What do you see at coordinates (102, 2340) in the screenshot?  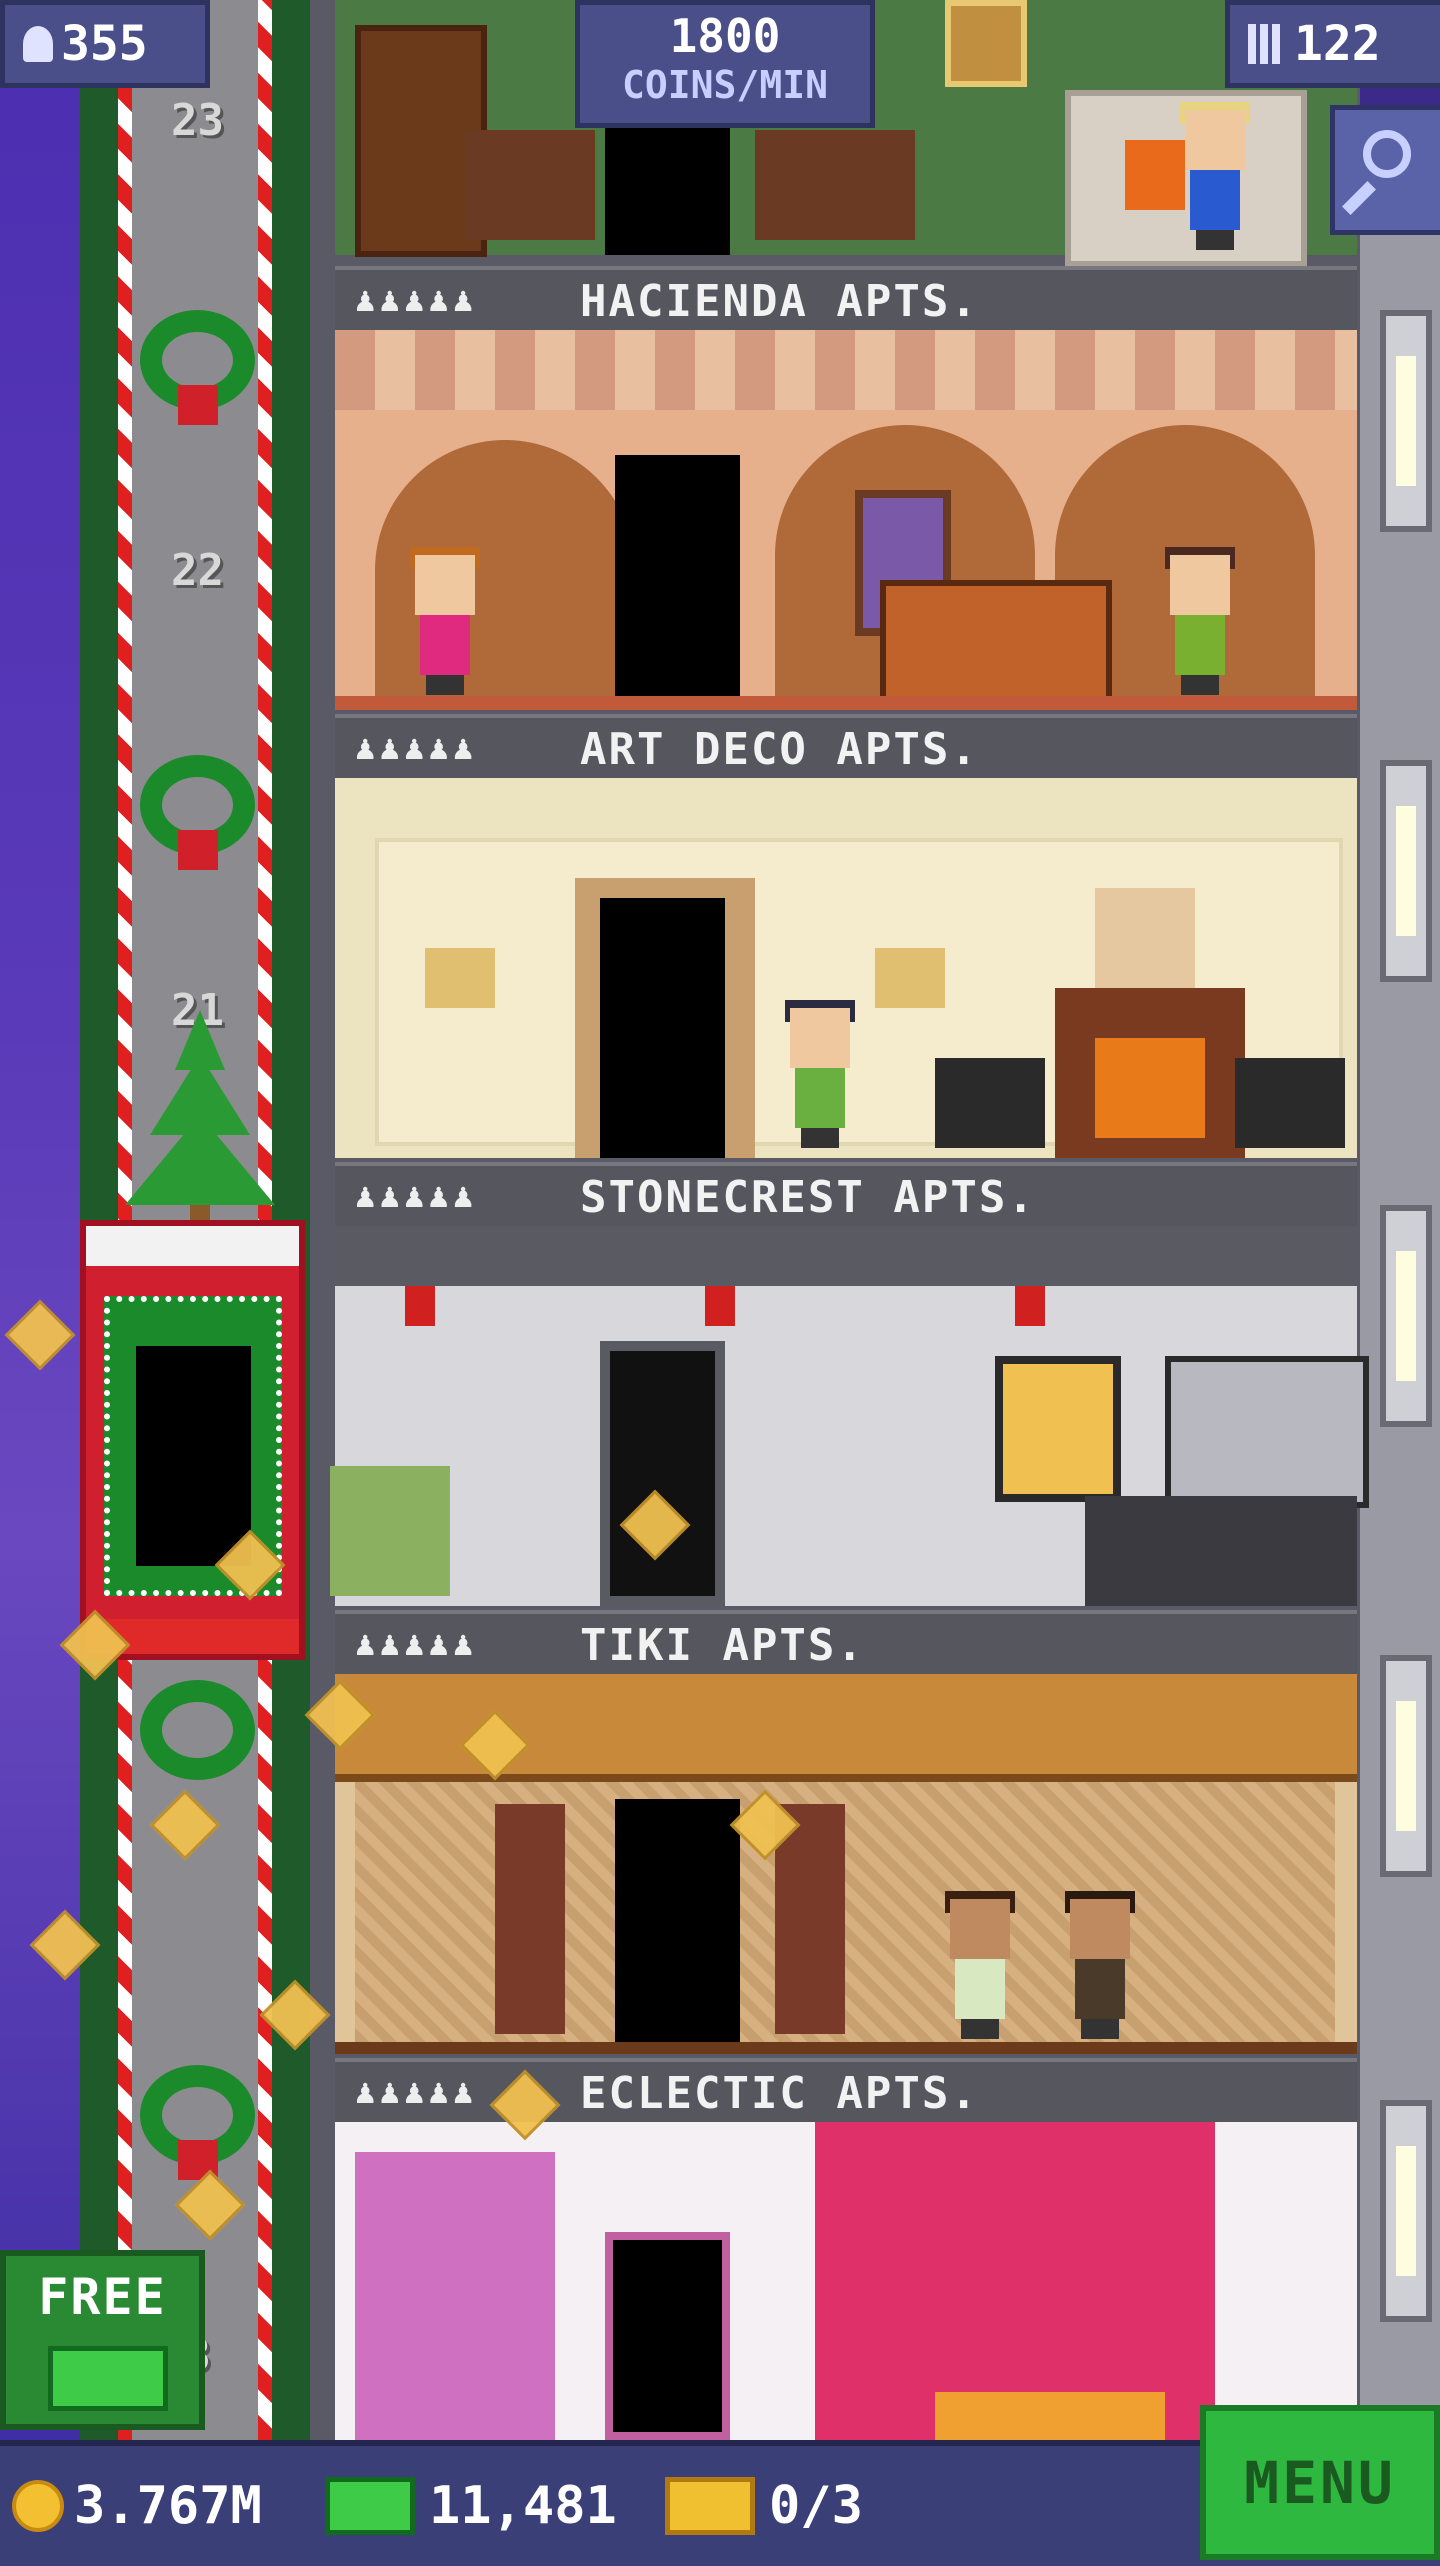 I see `free-bux-button: FREE` at bounding box center [102, 2340].